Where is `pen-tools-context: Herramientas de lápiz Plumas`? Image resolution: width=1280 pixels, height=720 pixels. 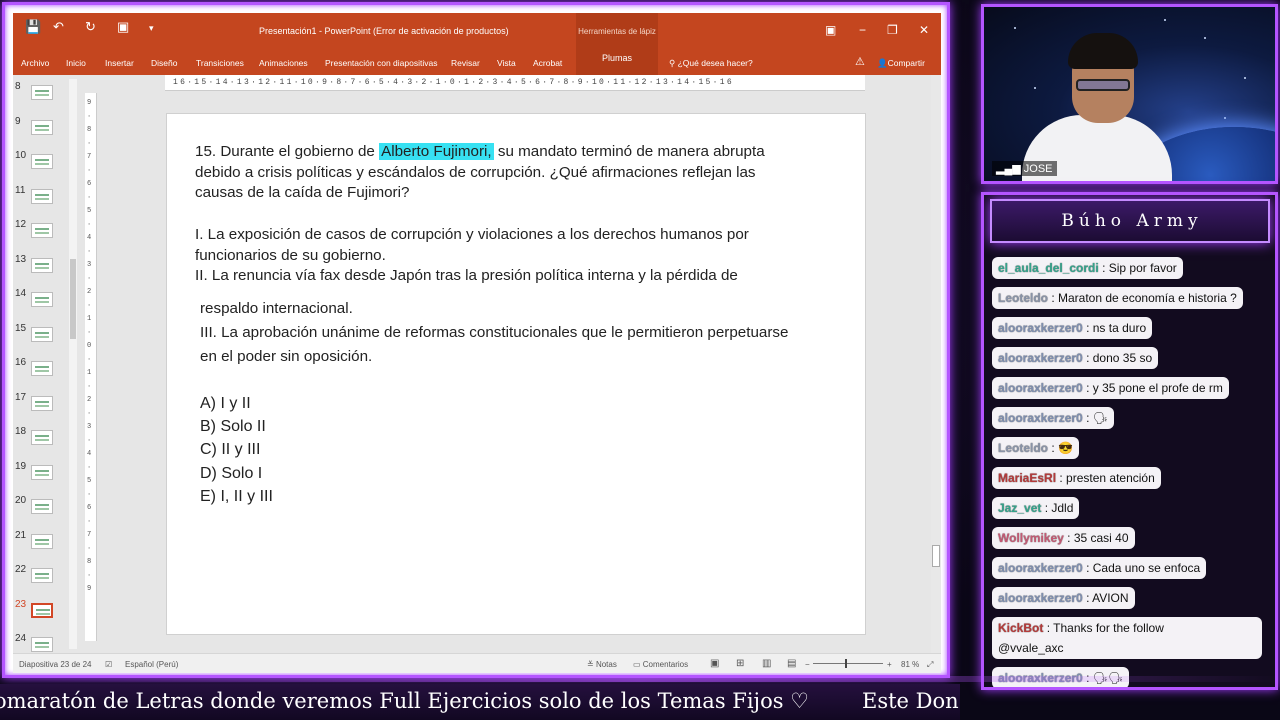
pen-tools-context: Herramientas de lápiz Plumas is located at coordinates (617, 44).